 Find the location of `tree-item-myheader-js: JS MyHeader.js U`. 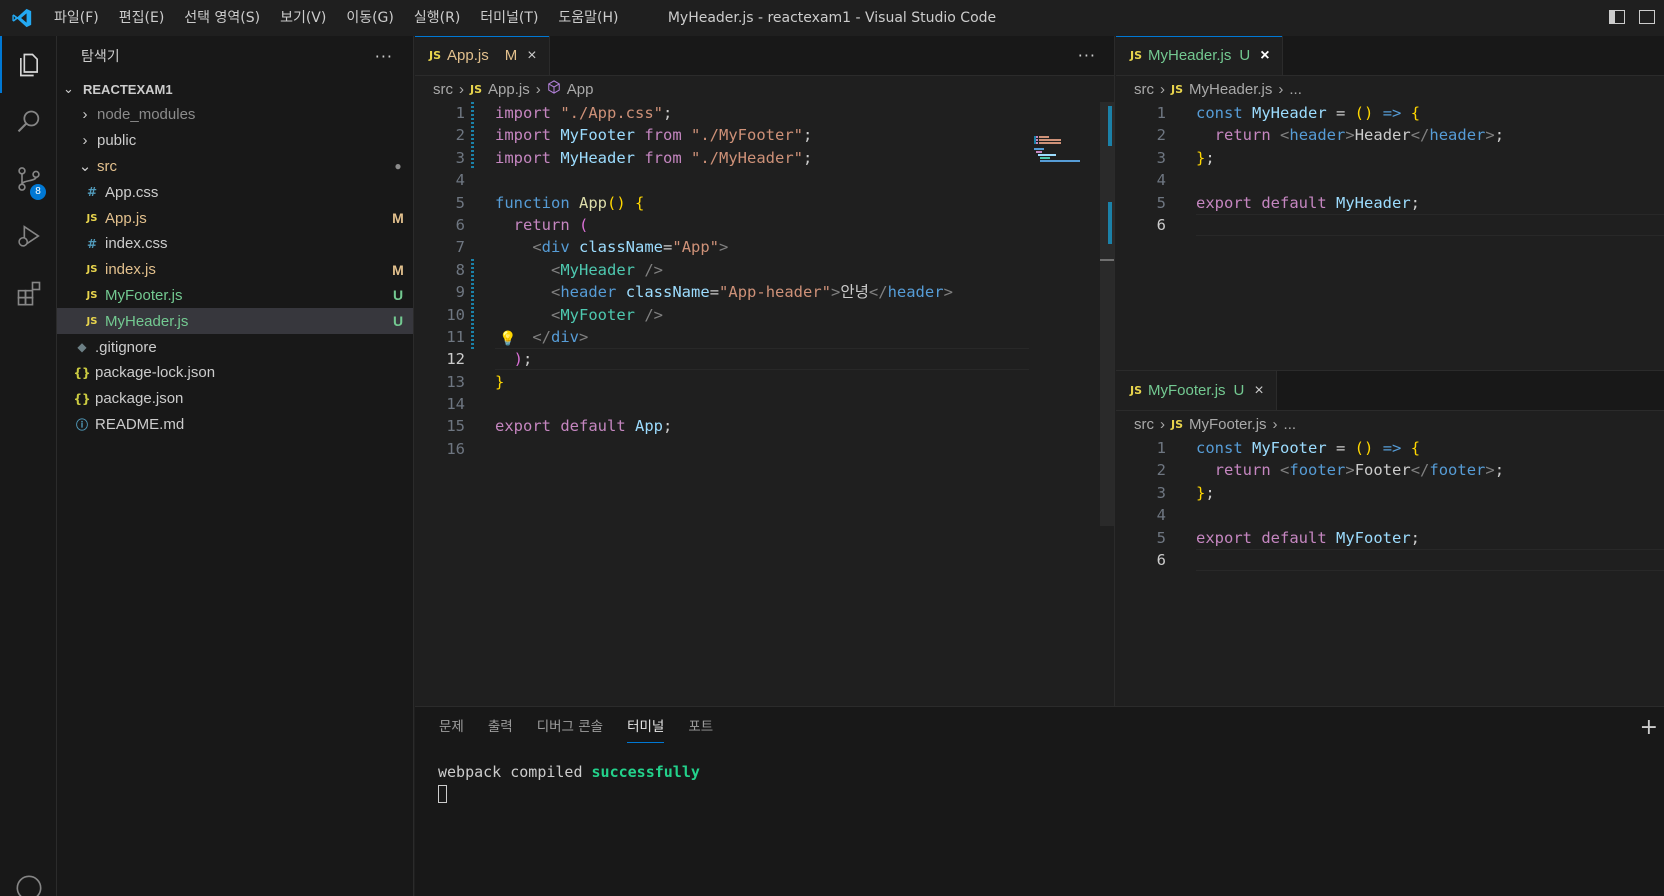

tree-item-myheader-js: JS MyHeader.js U is located at coordinates (235, 321).